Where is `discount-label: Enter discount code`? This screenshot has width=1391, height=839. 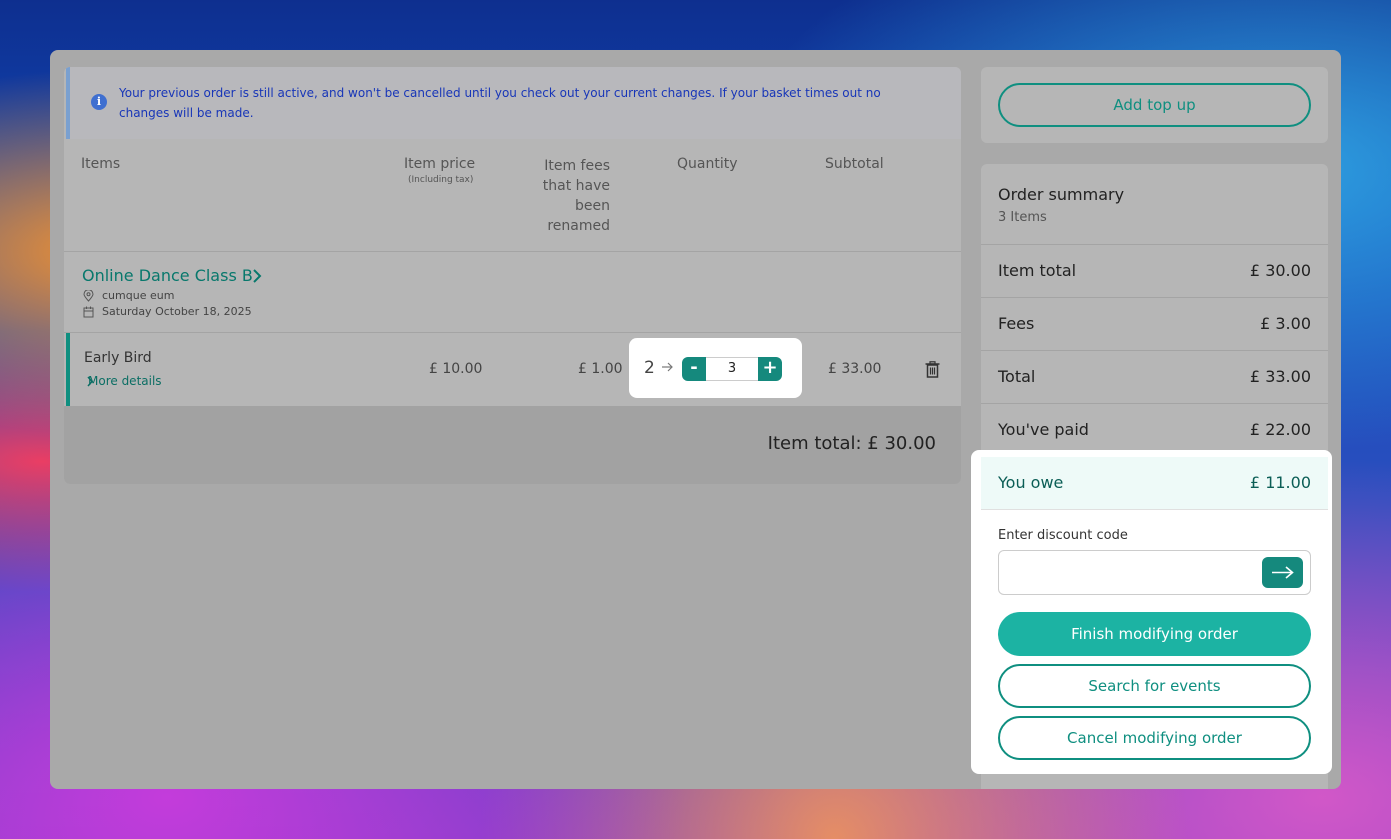
discount-label: Enter discount code is located at coordinates (1063, 535).